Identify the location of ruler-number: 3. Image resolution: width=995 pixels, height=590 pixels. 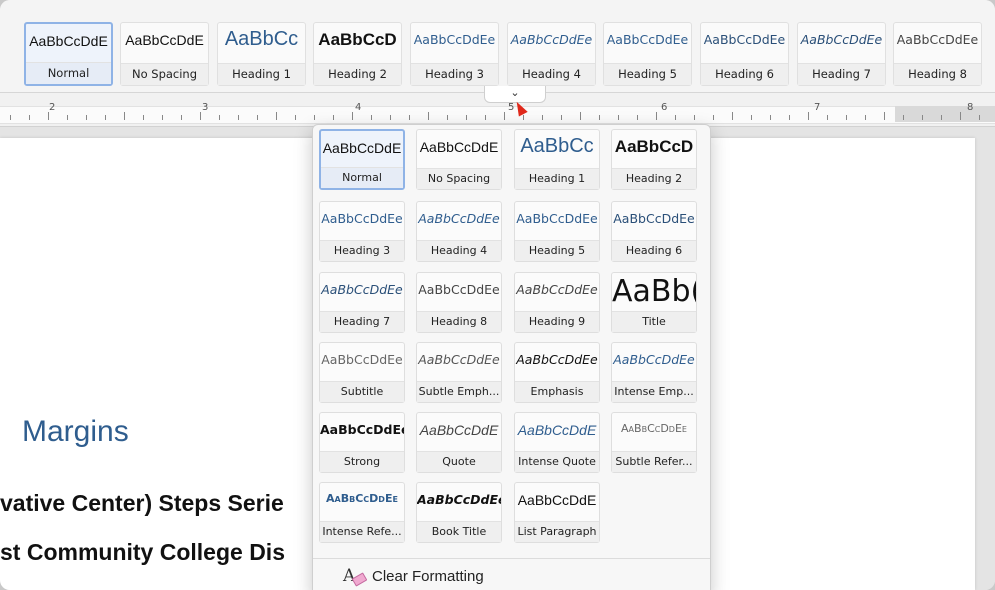
(205, 107).